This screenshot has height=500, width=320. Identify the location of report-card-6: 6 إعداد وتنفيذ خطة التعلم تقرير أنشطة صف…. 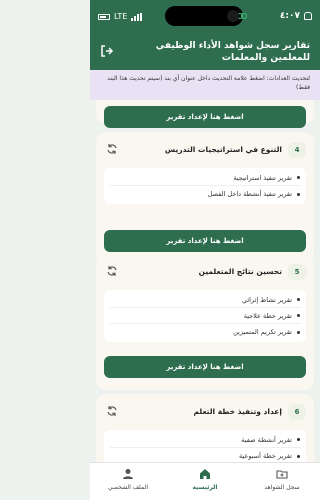
(205, 428).